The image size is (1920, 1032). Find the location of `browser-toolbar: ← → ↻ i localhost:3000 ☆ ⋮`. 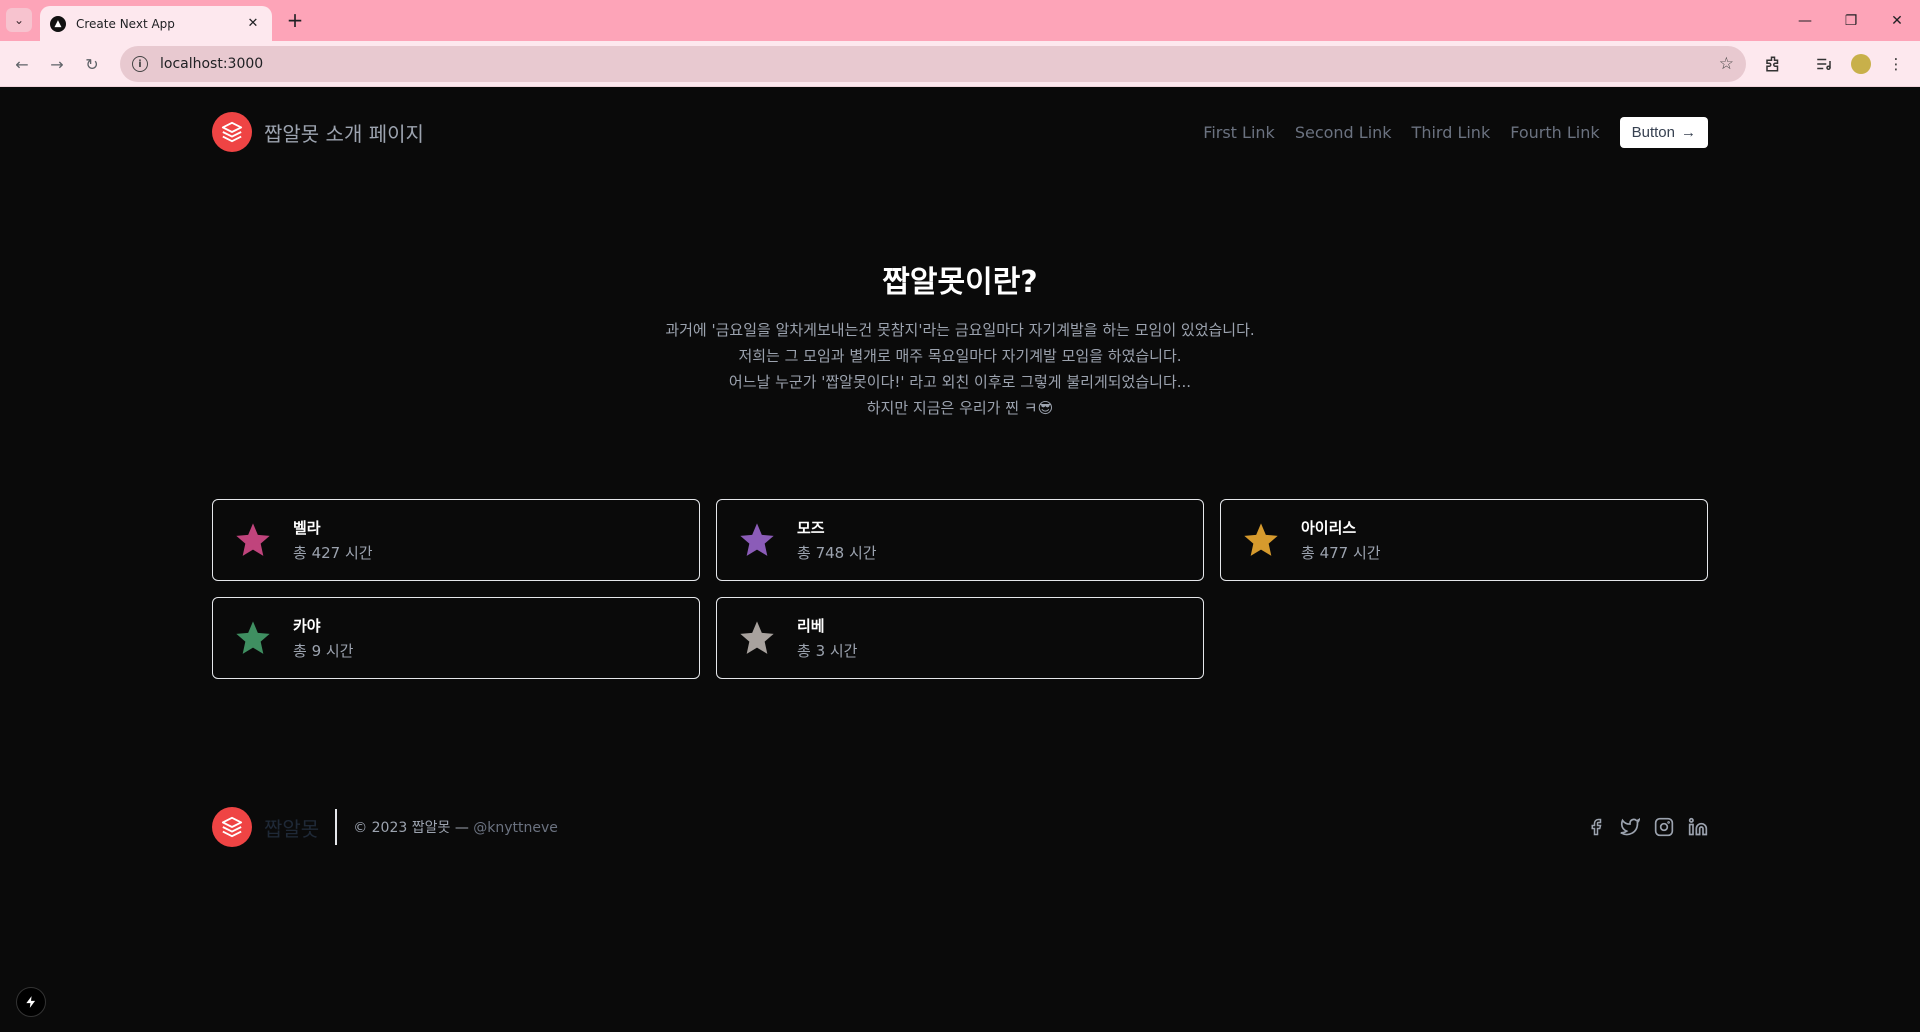

browser-toolbar: ← → ↻ i localhost:3000 ☆ ⋮ is located at coordinates (960, 64).